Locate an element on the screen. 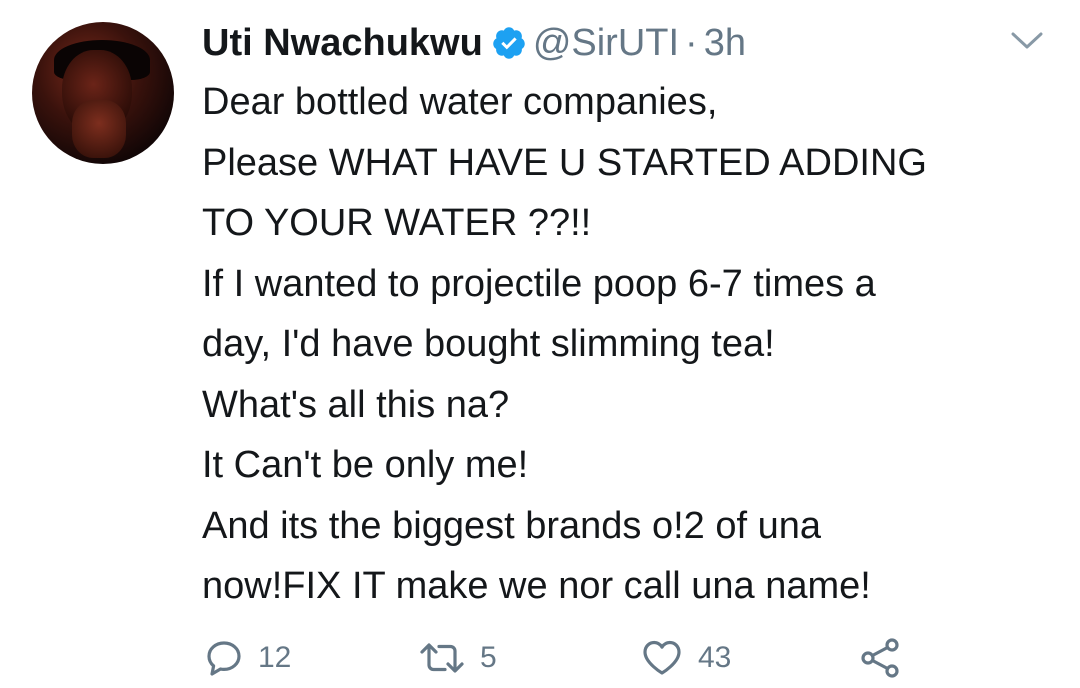 The height and width of the screenshot is (688, 1080). timestamp: 3h is located at coordinates (725, 43).